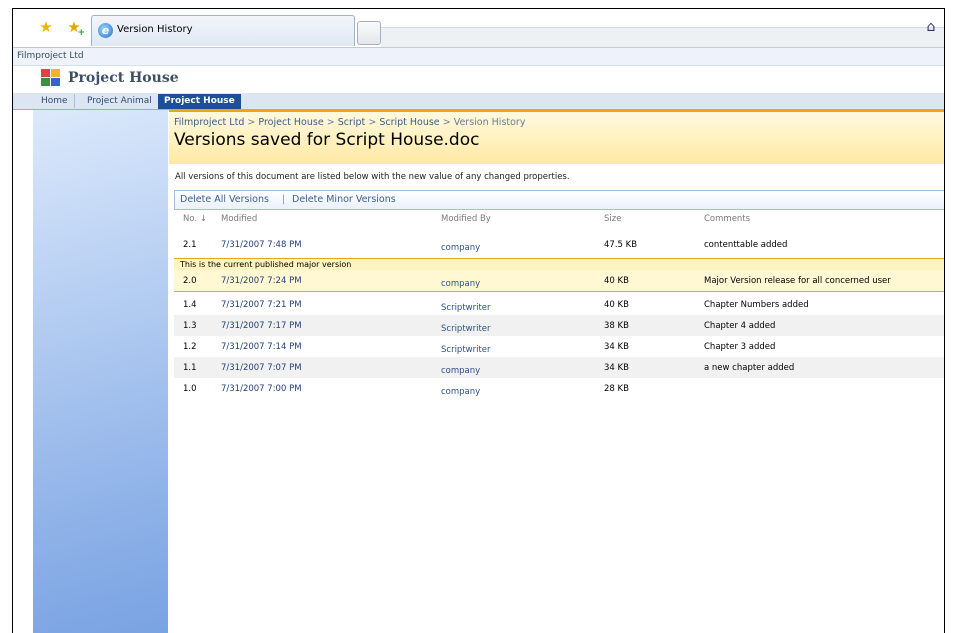 The image size is (954, 633). I want to click on breadcrumb-script: Script, so click(352, 122).